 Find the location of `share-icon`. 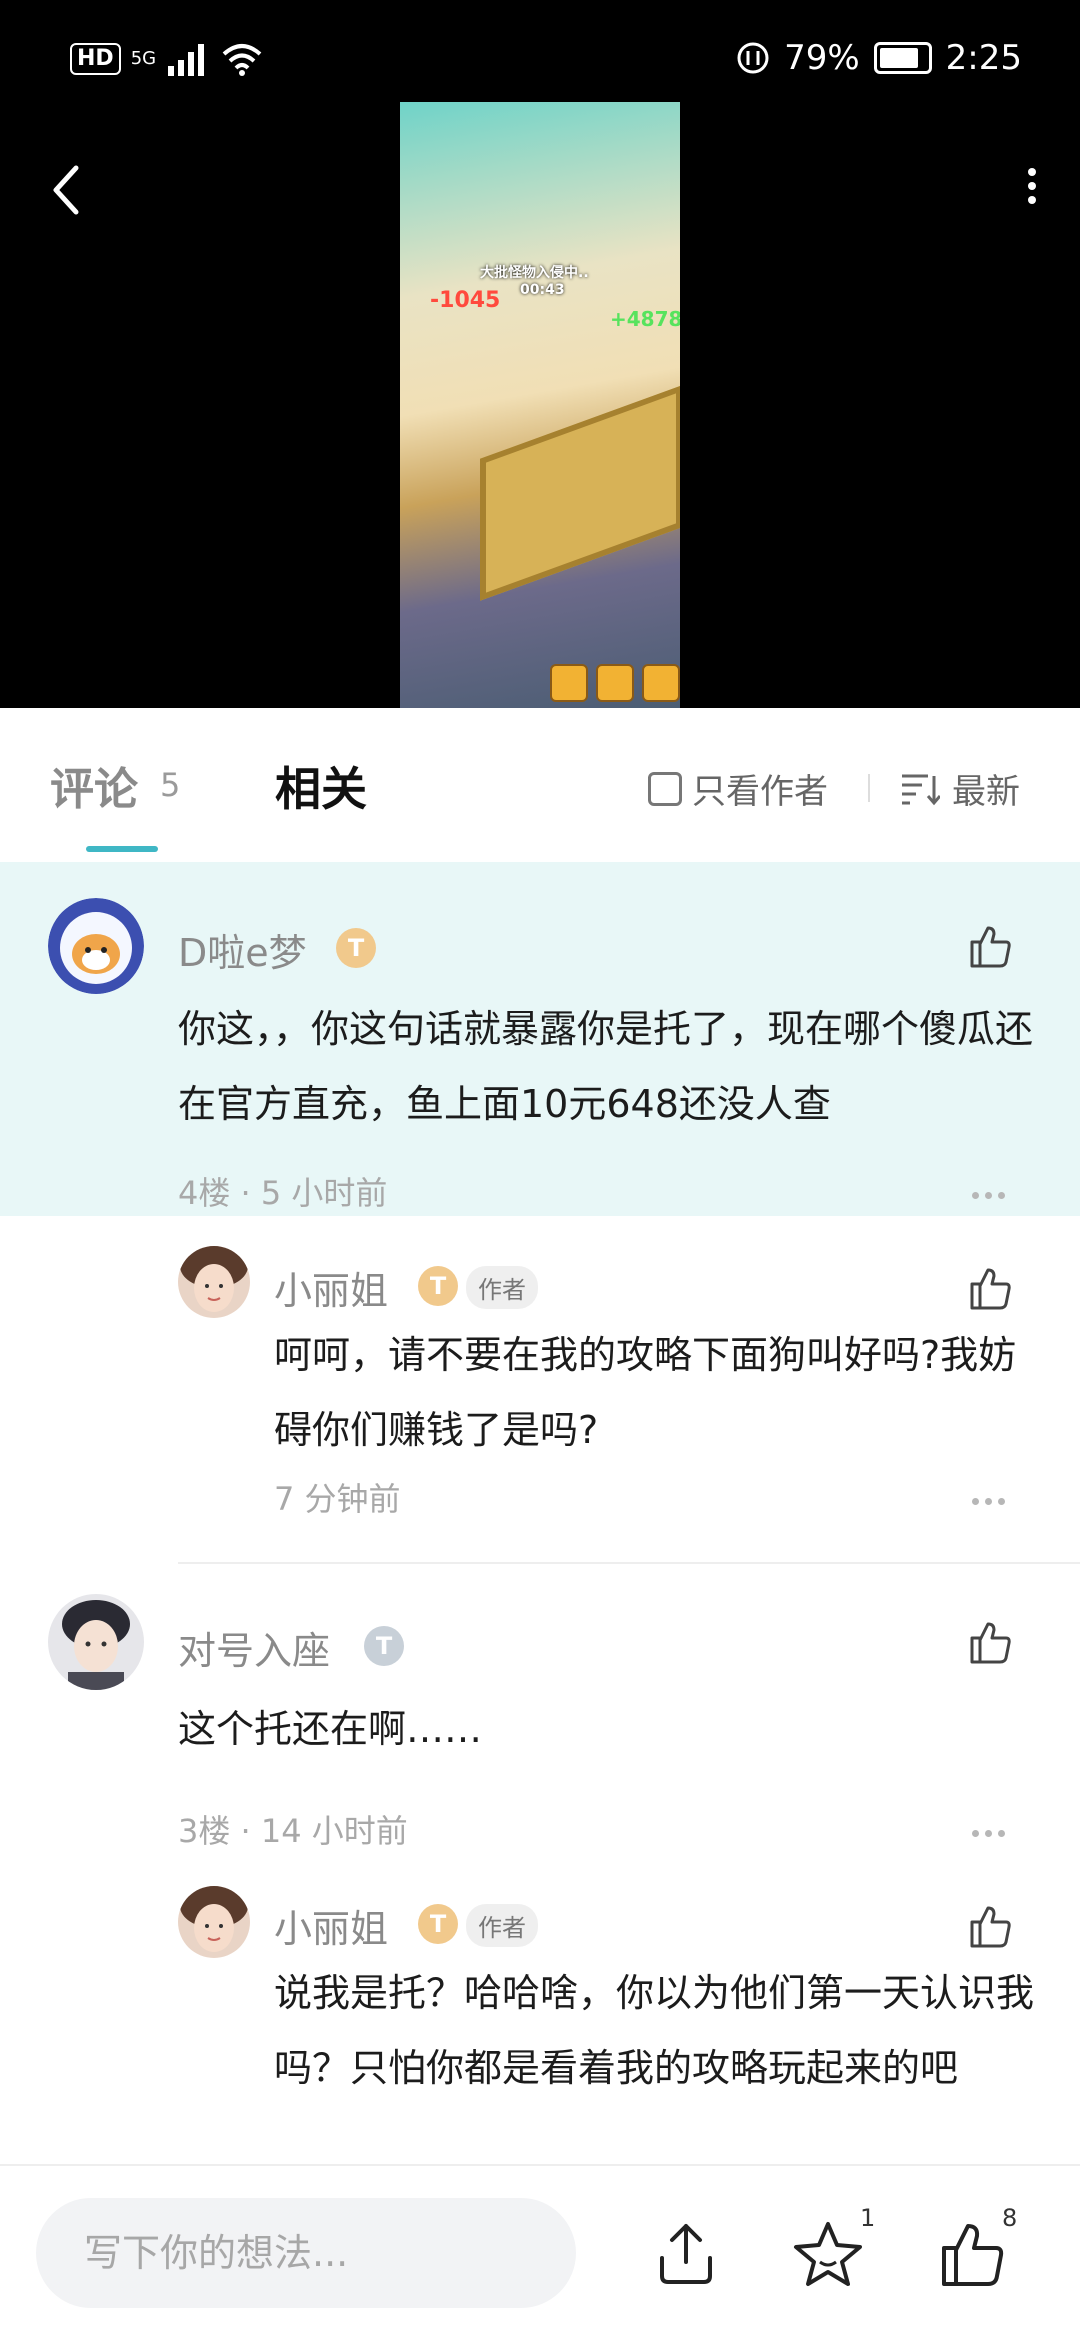

share-icon is located at coordinates (686, 2254).